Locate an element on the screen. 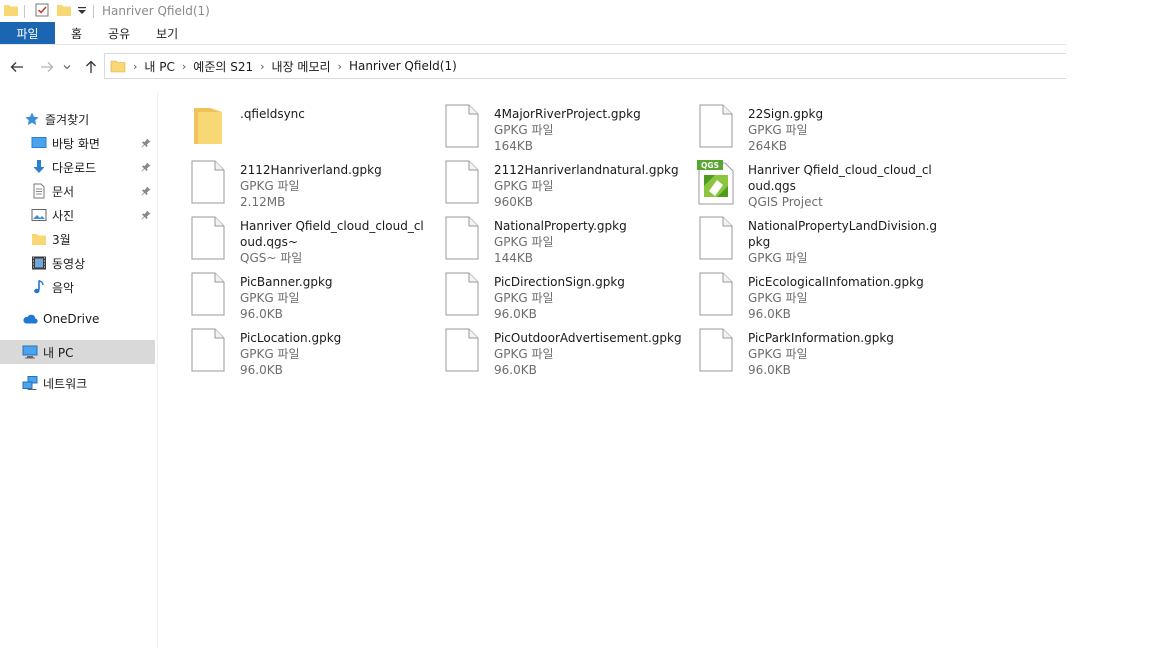  file-item: .qfieldsync is located at coordinates (309, 127).